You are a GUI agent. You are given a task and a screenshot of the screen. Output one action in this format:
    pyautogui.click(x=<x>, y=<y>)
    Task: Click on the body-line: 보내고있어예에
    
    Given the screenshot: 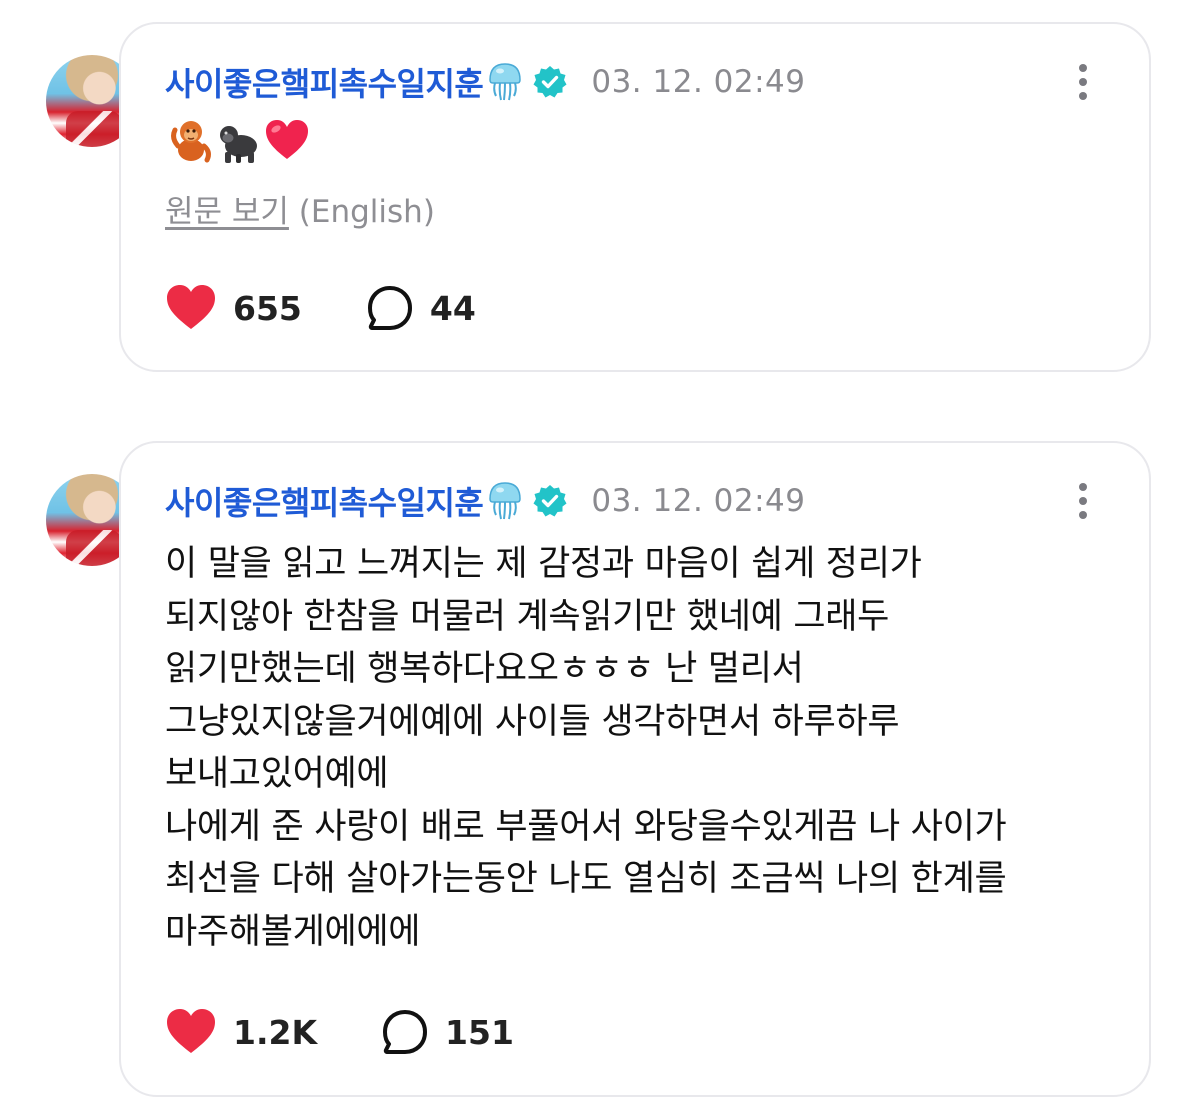 What is the action you would take?
    pyautogui.click(x=277, y=774)
    